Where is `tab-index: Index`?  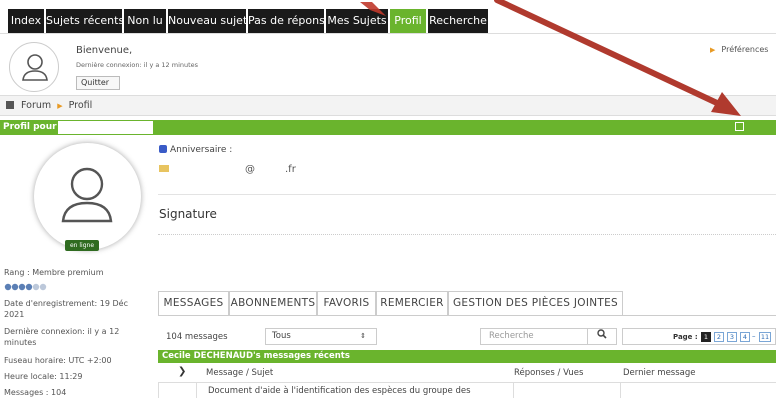
tab-index: Index is located at coordinates (26, 21).